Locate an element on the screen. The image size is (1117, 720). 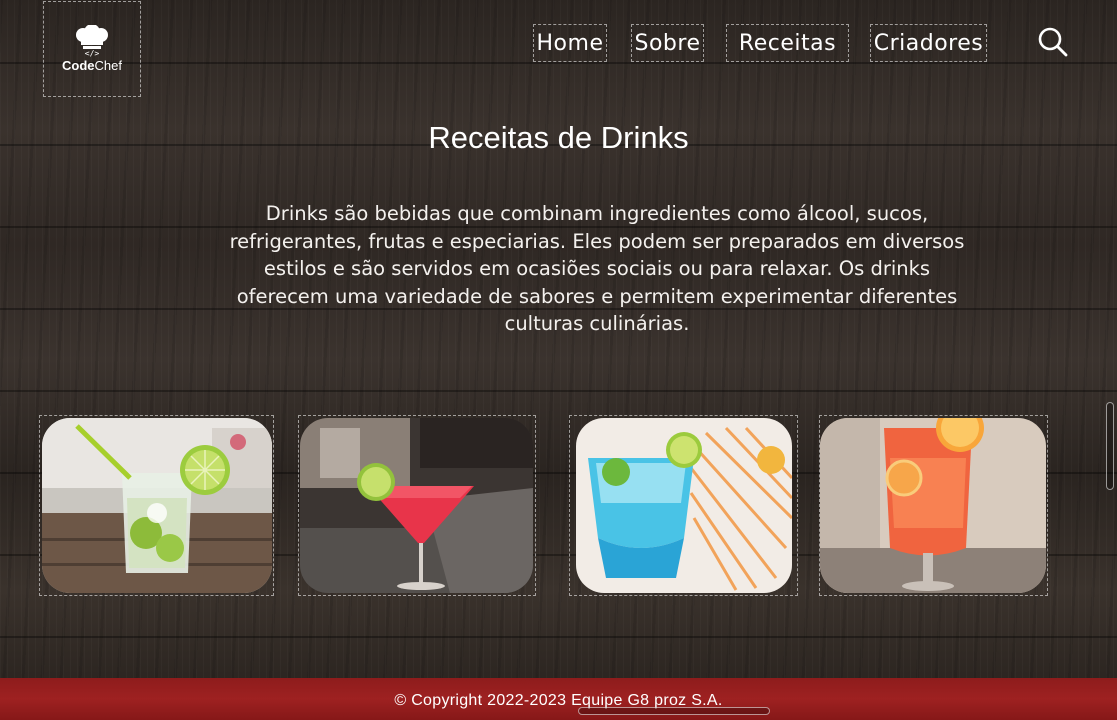
chef-hat-icon: </> is located at coordinates (92, 41).